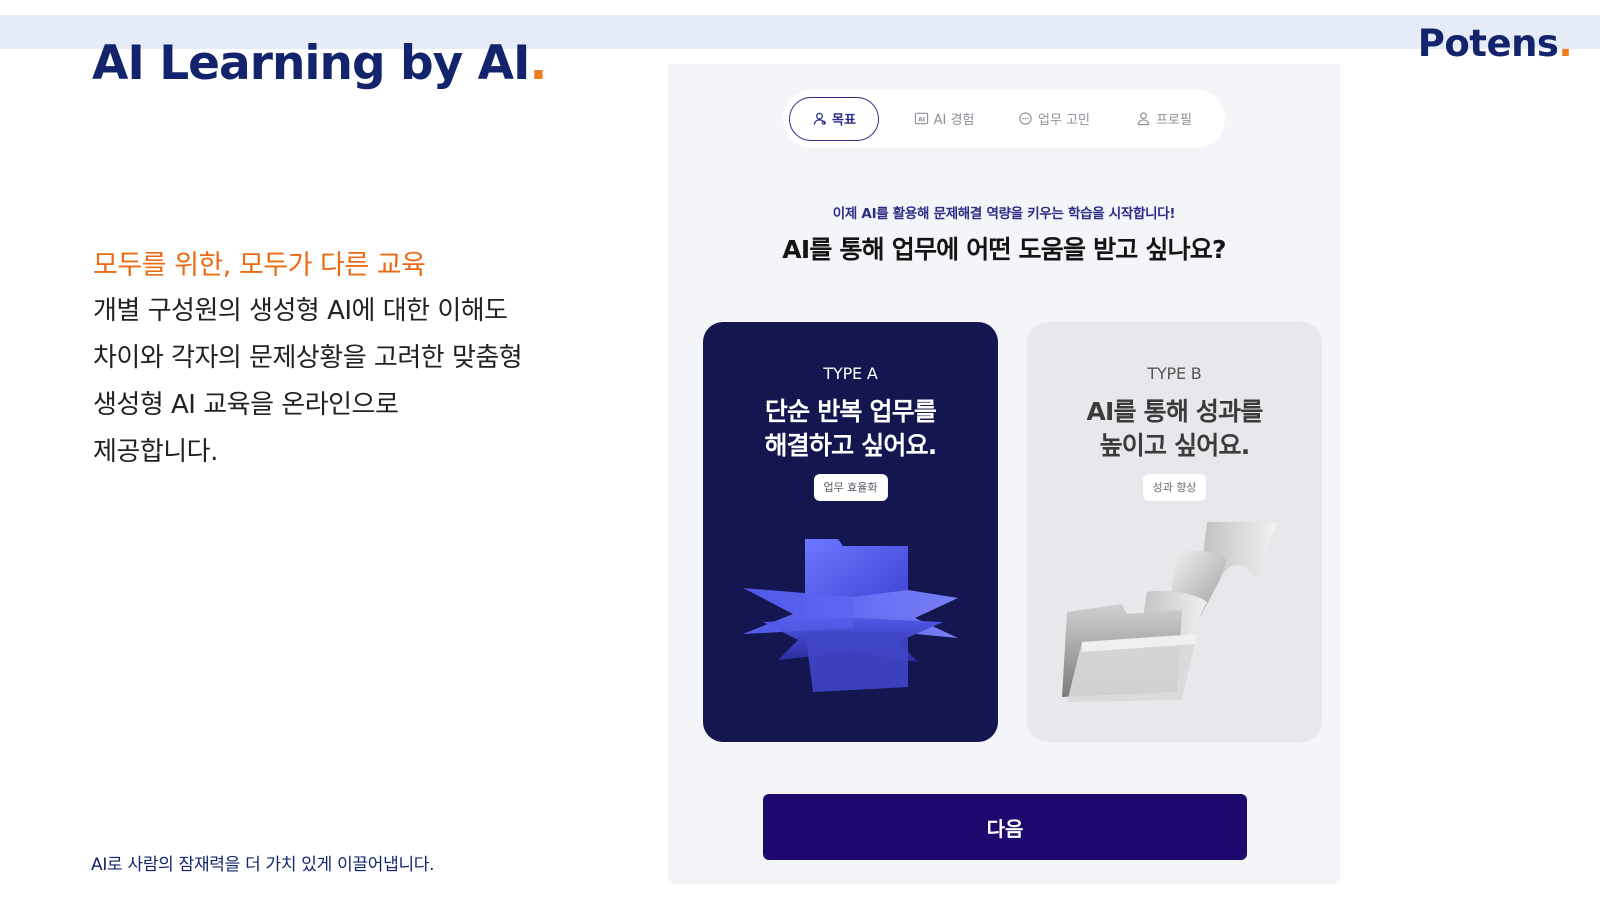 The image size is (1600, 900). Describe the element at coordinates (308, 358) in the screenshot. I see `description-line: 차이와 각자의 문제상황을 고려한 맞춤형` at that location.